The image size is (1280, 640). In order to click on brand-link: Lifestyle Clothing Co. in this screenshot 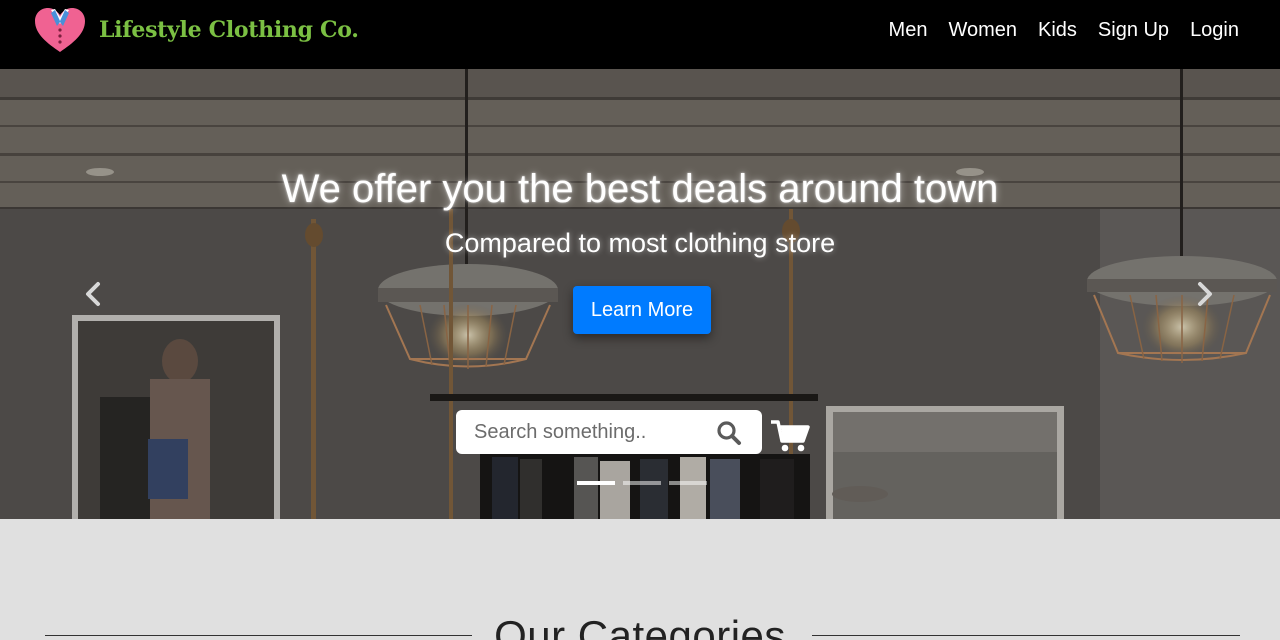, I will do `click(196, 30)`.